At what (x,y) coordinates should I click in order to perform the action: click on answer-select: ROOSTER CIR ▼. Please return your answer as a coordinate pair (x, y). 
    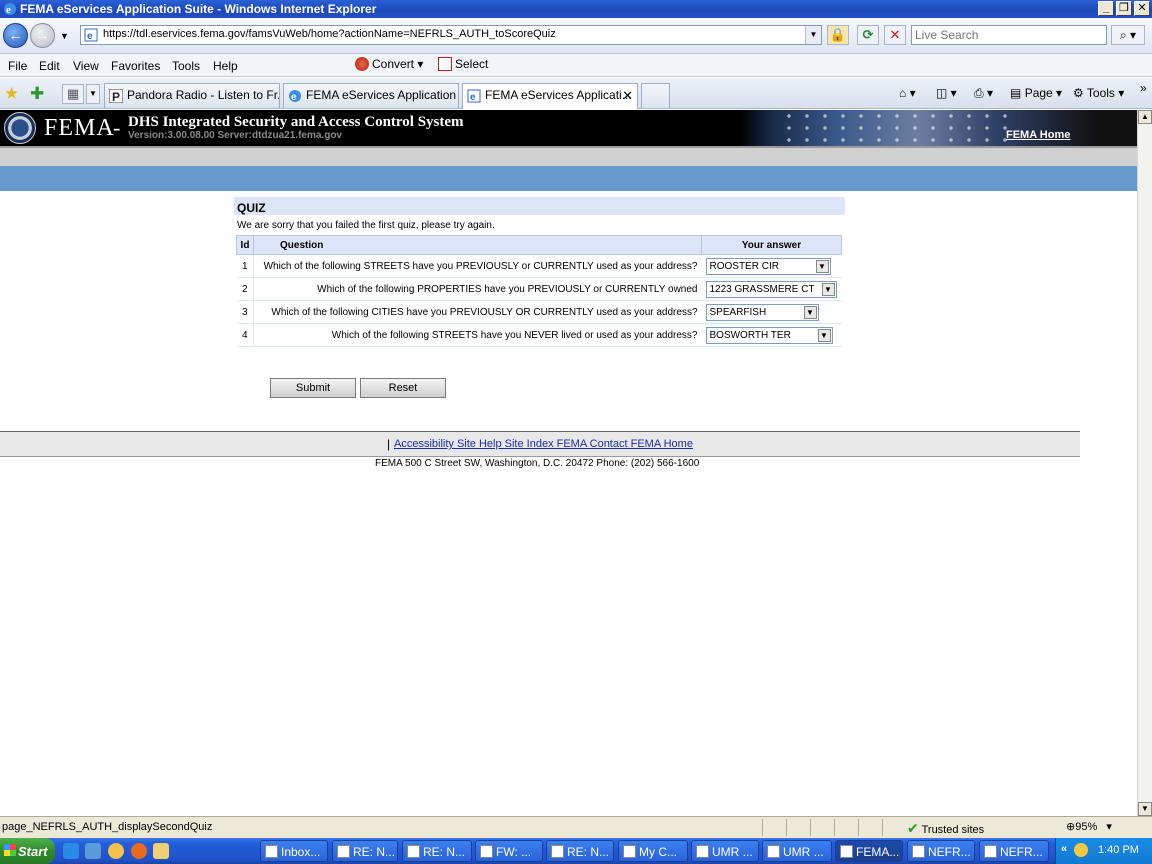
    Looking at the image, I should click on (768, 266).